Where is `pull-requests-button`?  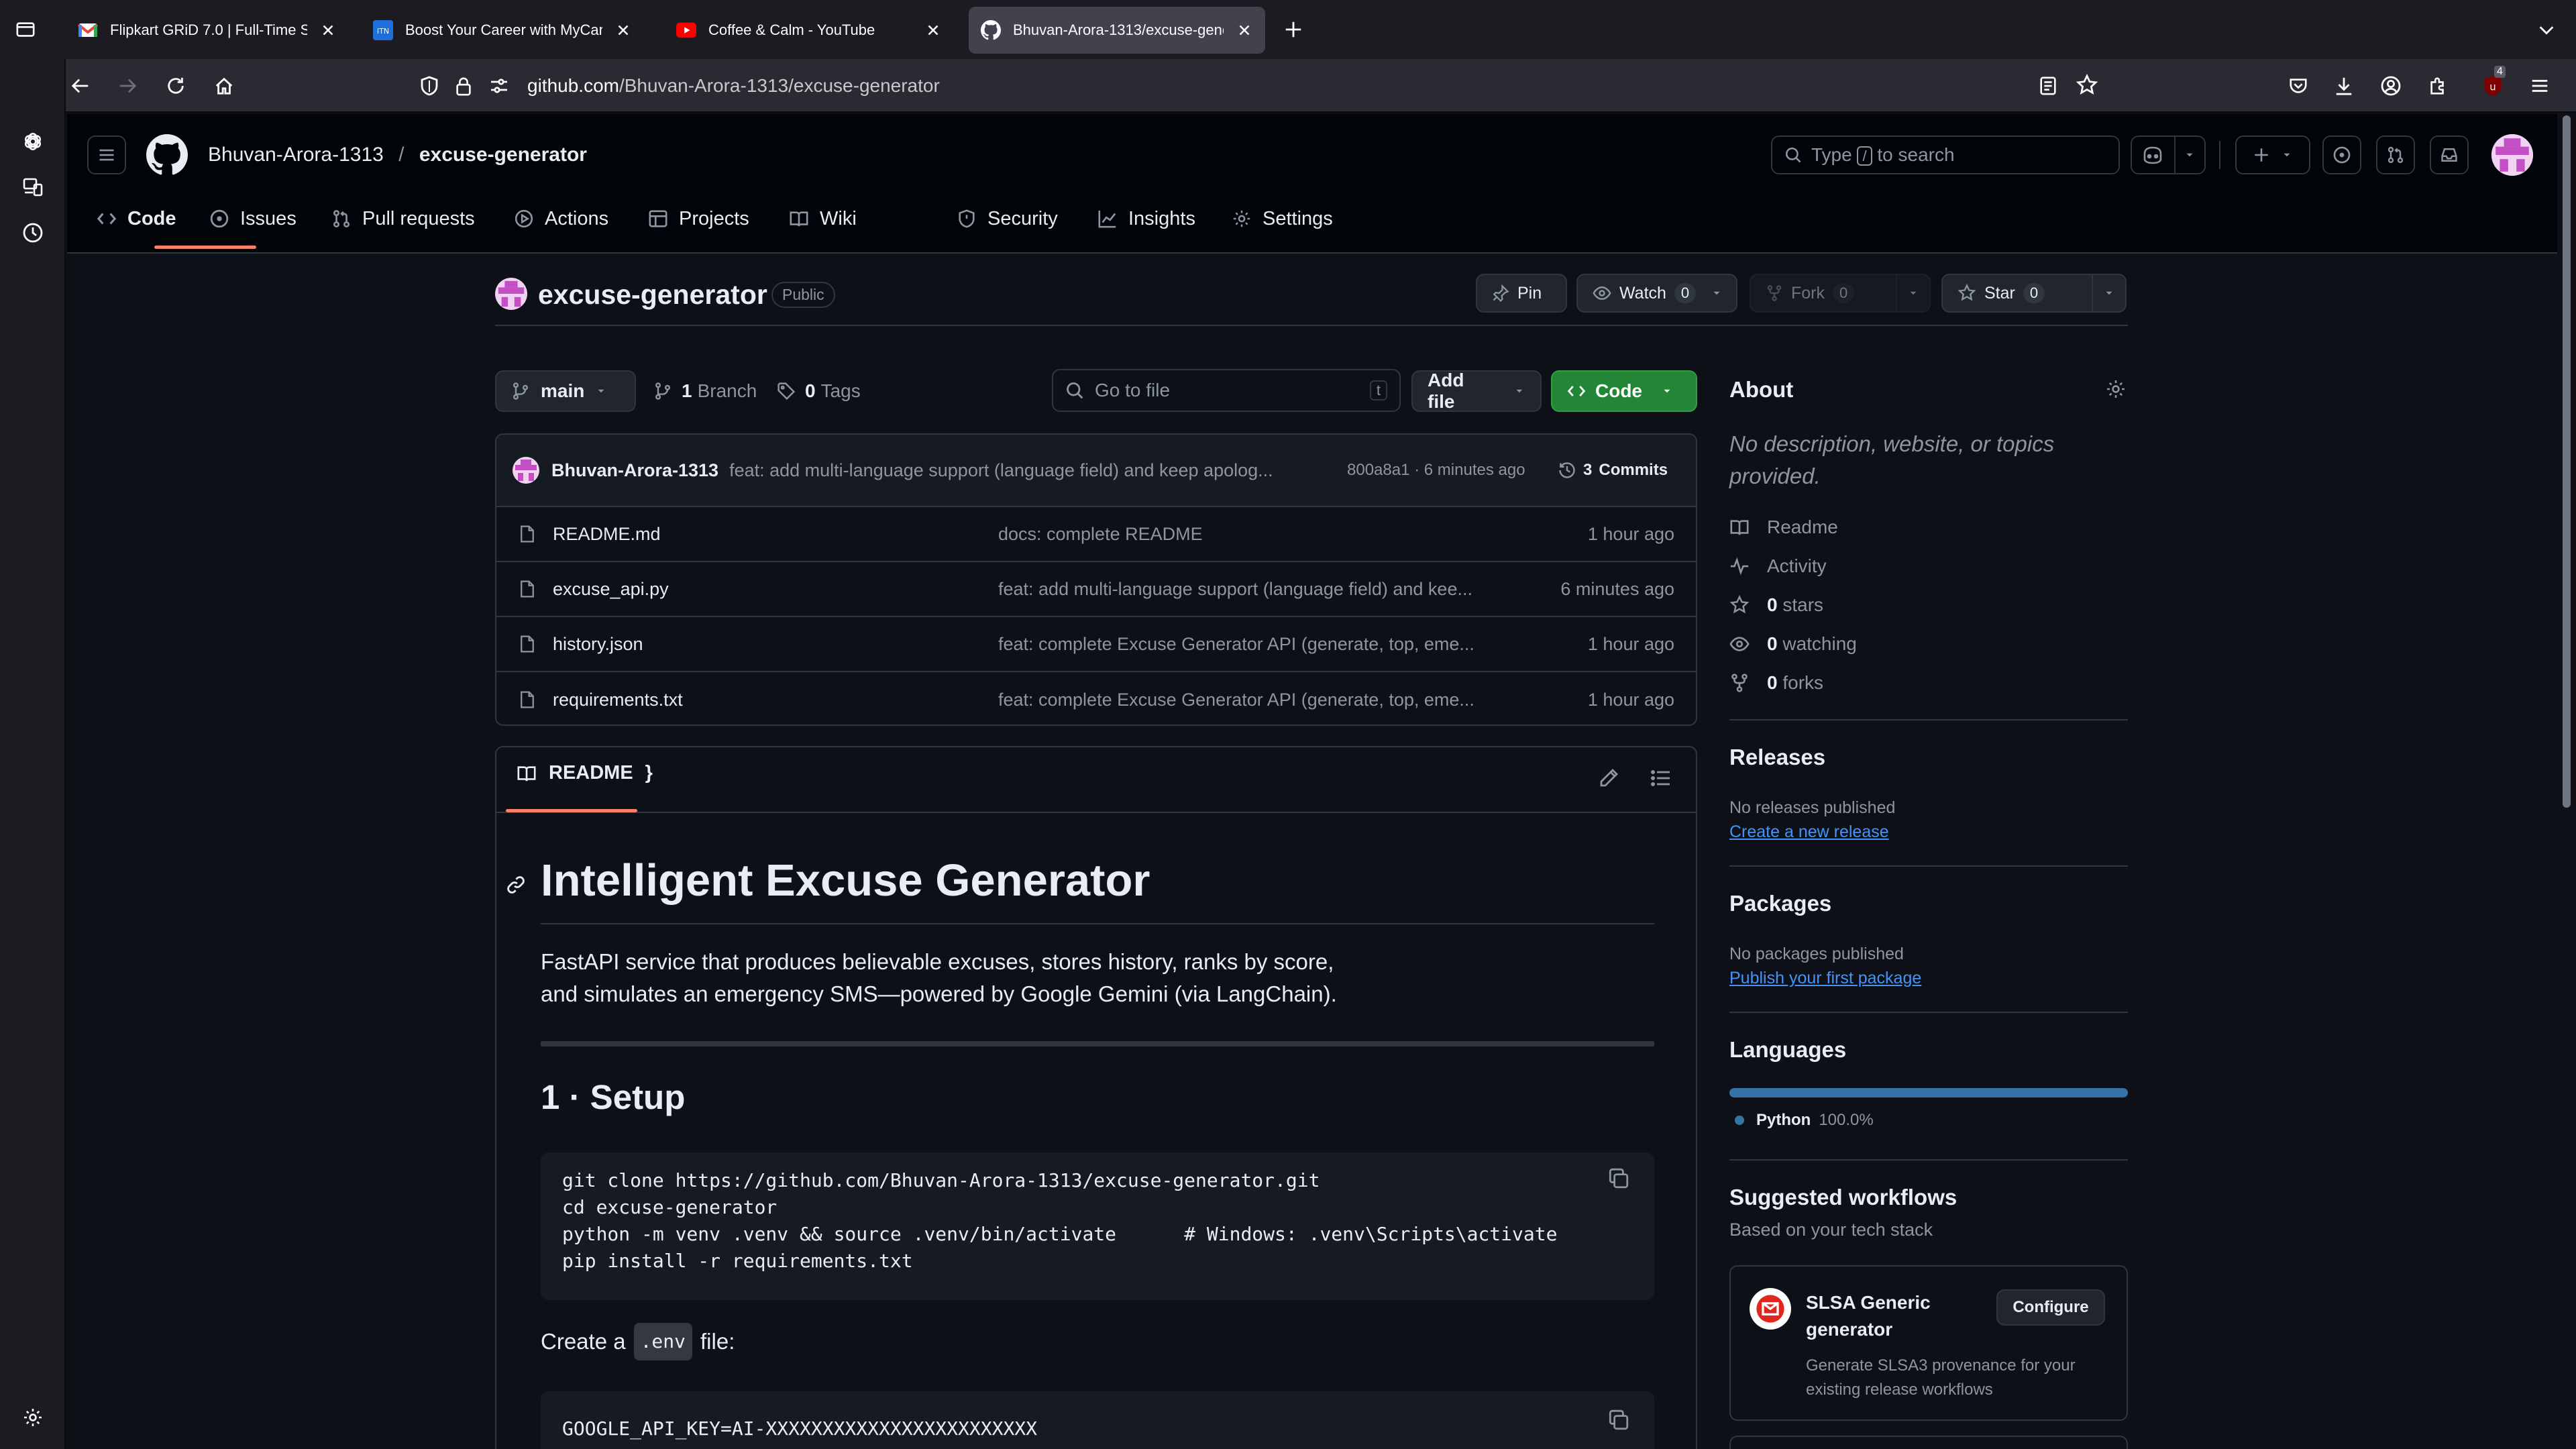
pull-requests-button is located at coordinates (2395, 155).